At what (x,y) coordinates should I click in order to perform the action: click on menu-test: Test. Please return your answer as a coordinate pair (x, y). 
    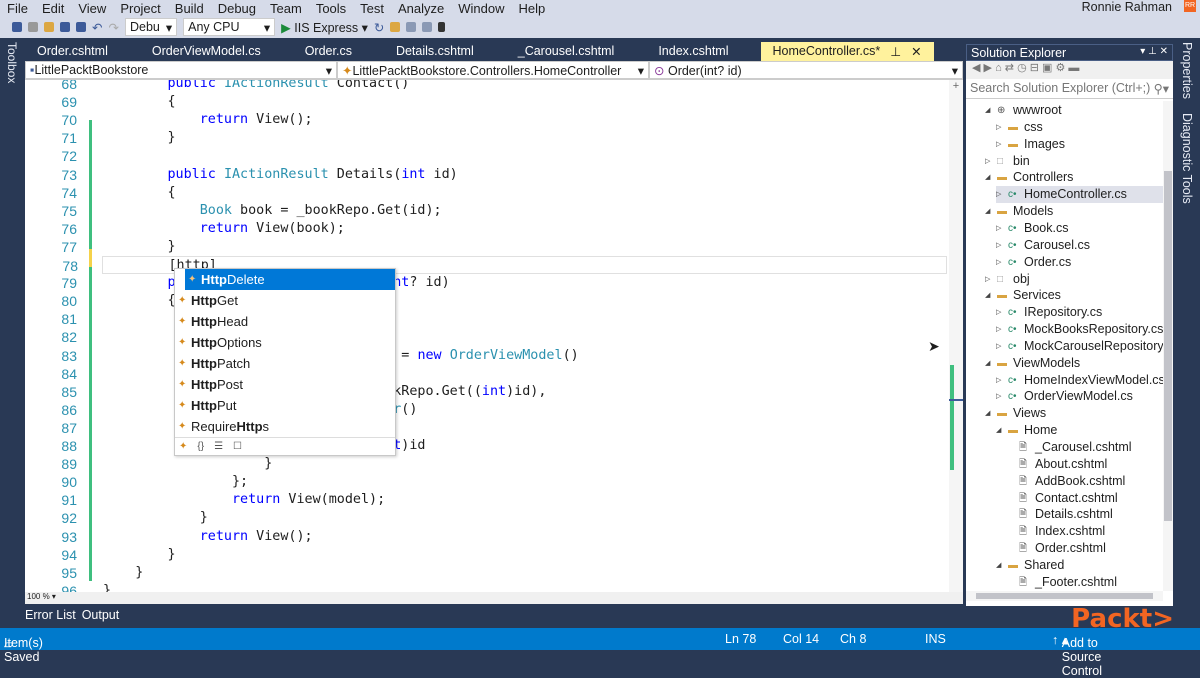
    Looking at the image, I should click on (372, 8).